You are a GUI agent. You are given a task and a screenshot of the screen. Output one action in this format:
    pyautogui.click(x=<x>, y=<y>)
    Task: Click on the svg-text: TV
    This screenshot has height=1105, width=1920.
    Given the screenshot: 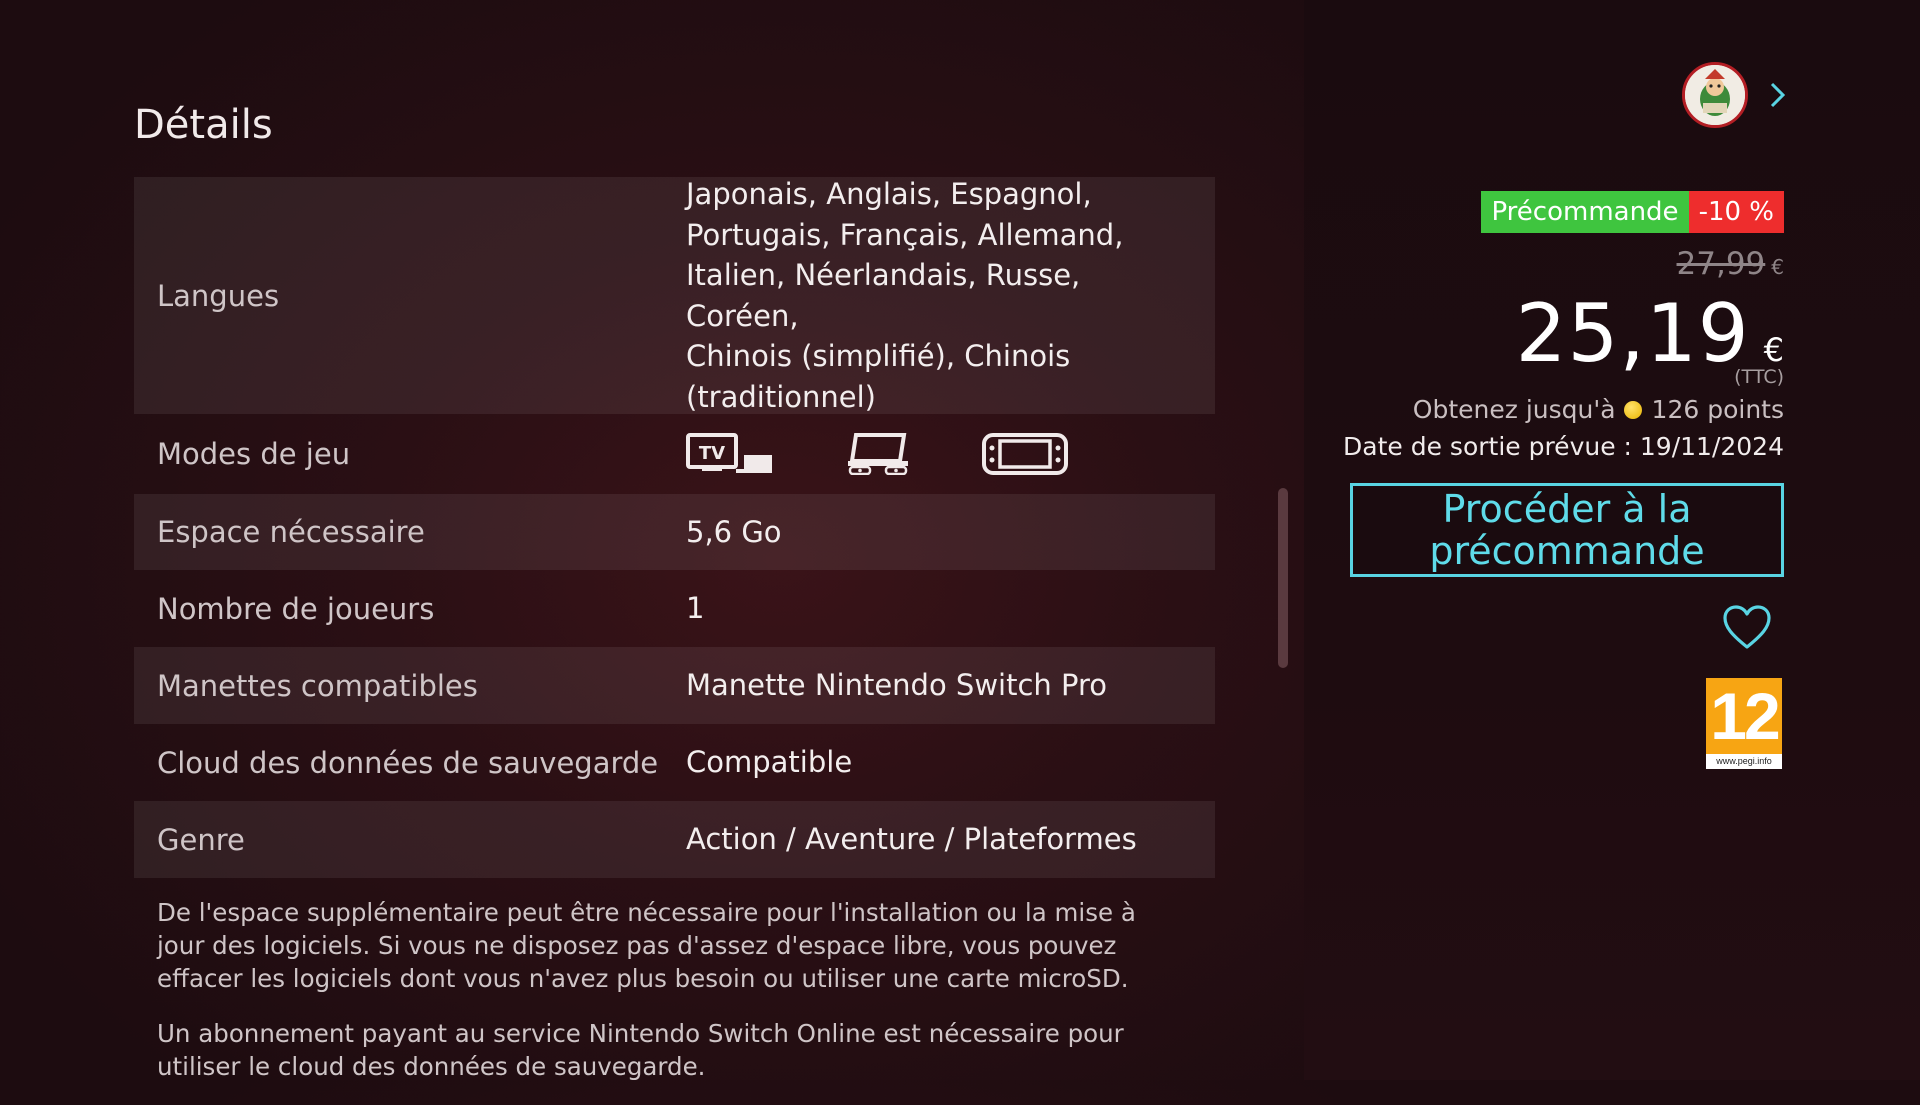 What is the action you would take?
    pyautogui.click(x=712, y=453)
    